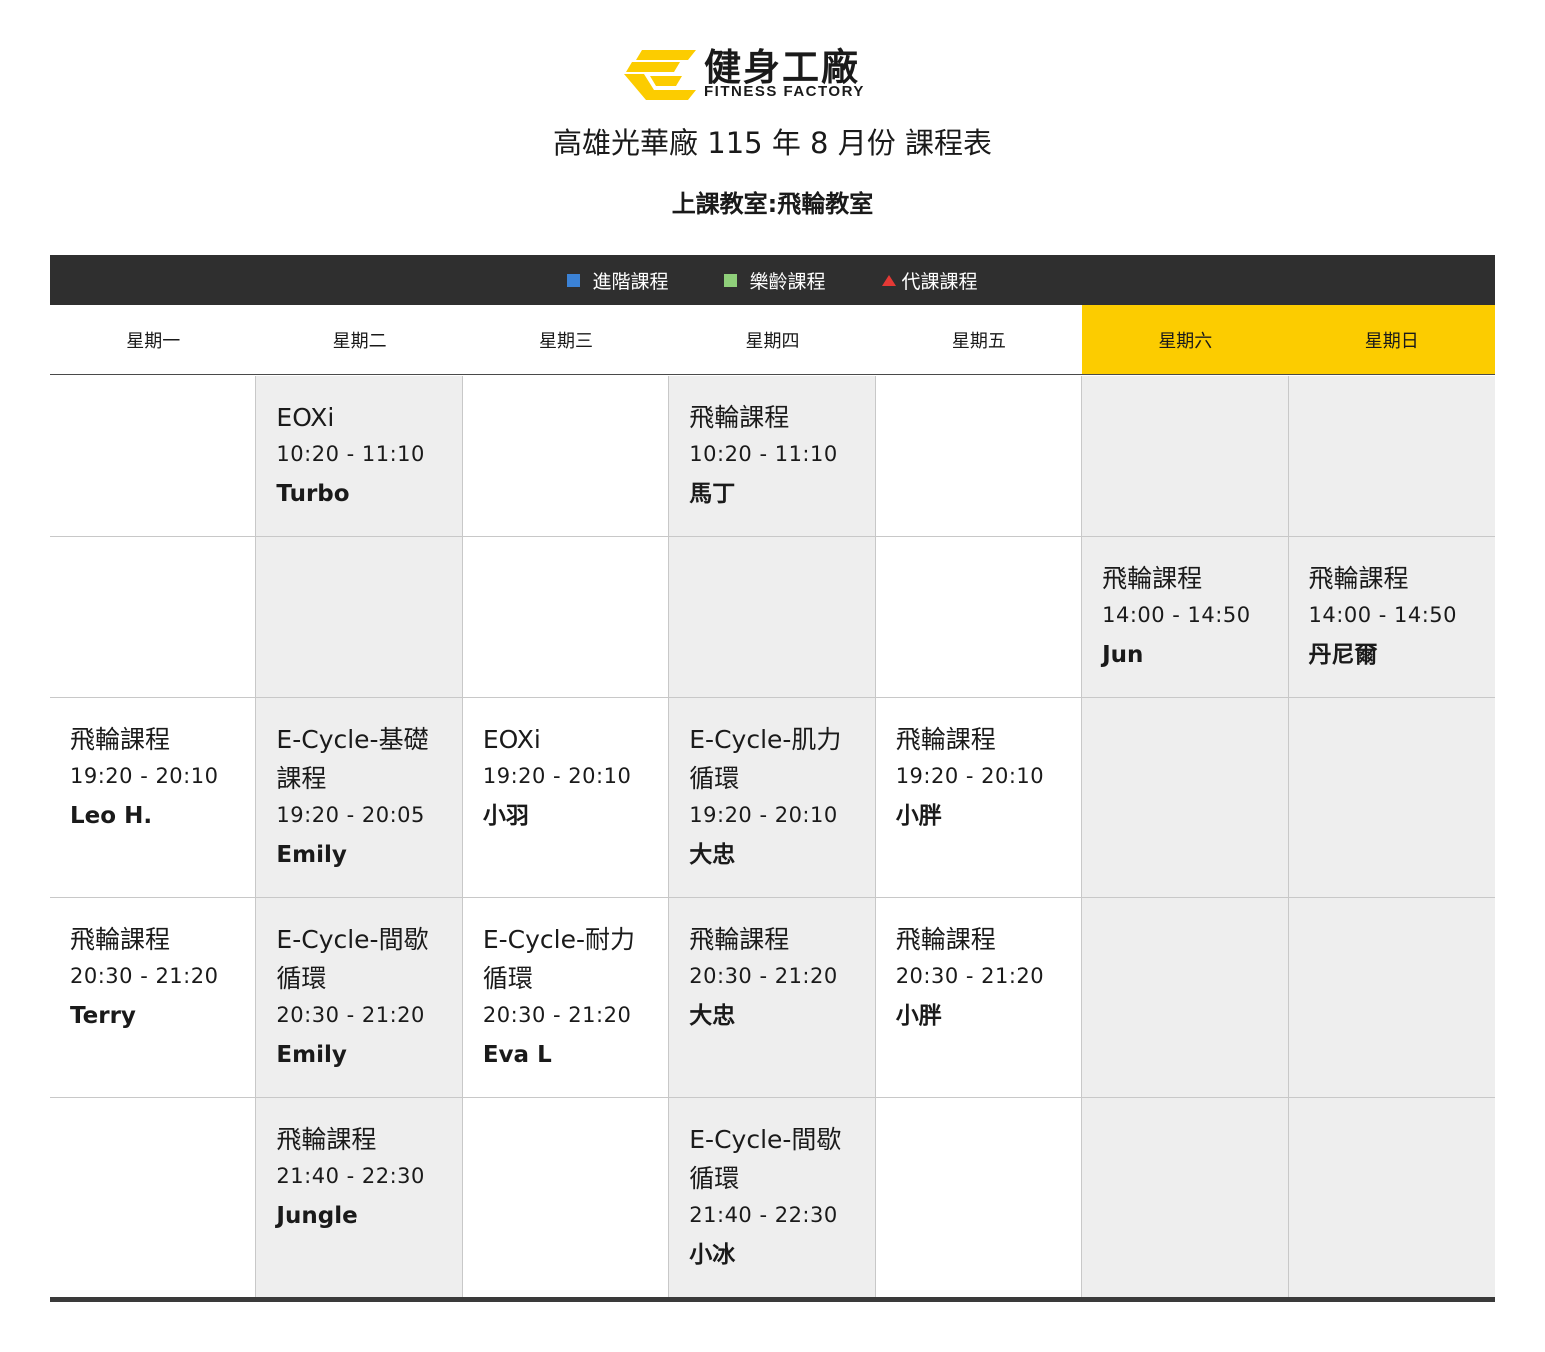 Image resolution: width=1545 pixels, height=1352 pixels. What do you see at coordinates (772, 617) in the screenshot?
I see `schedule-cell-thu` at bounding box center [772, 617].